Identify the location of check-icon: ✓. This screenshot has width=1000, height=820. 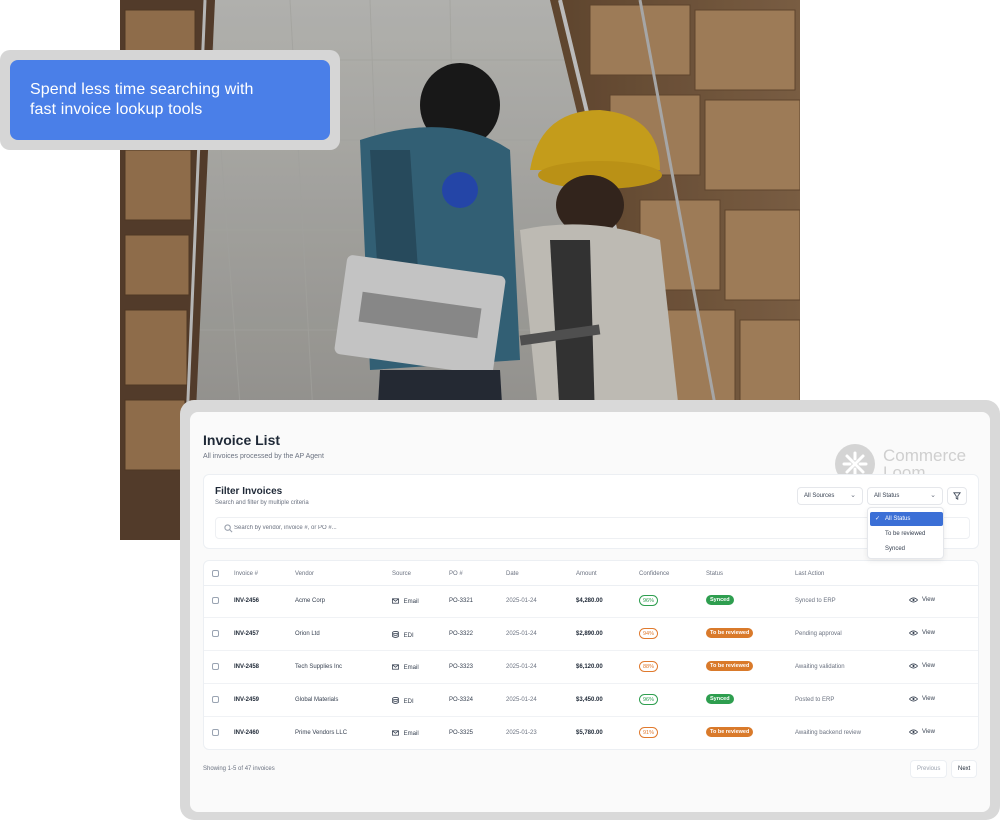
(878, 519).